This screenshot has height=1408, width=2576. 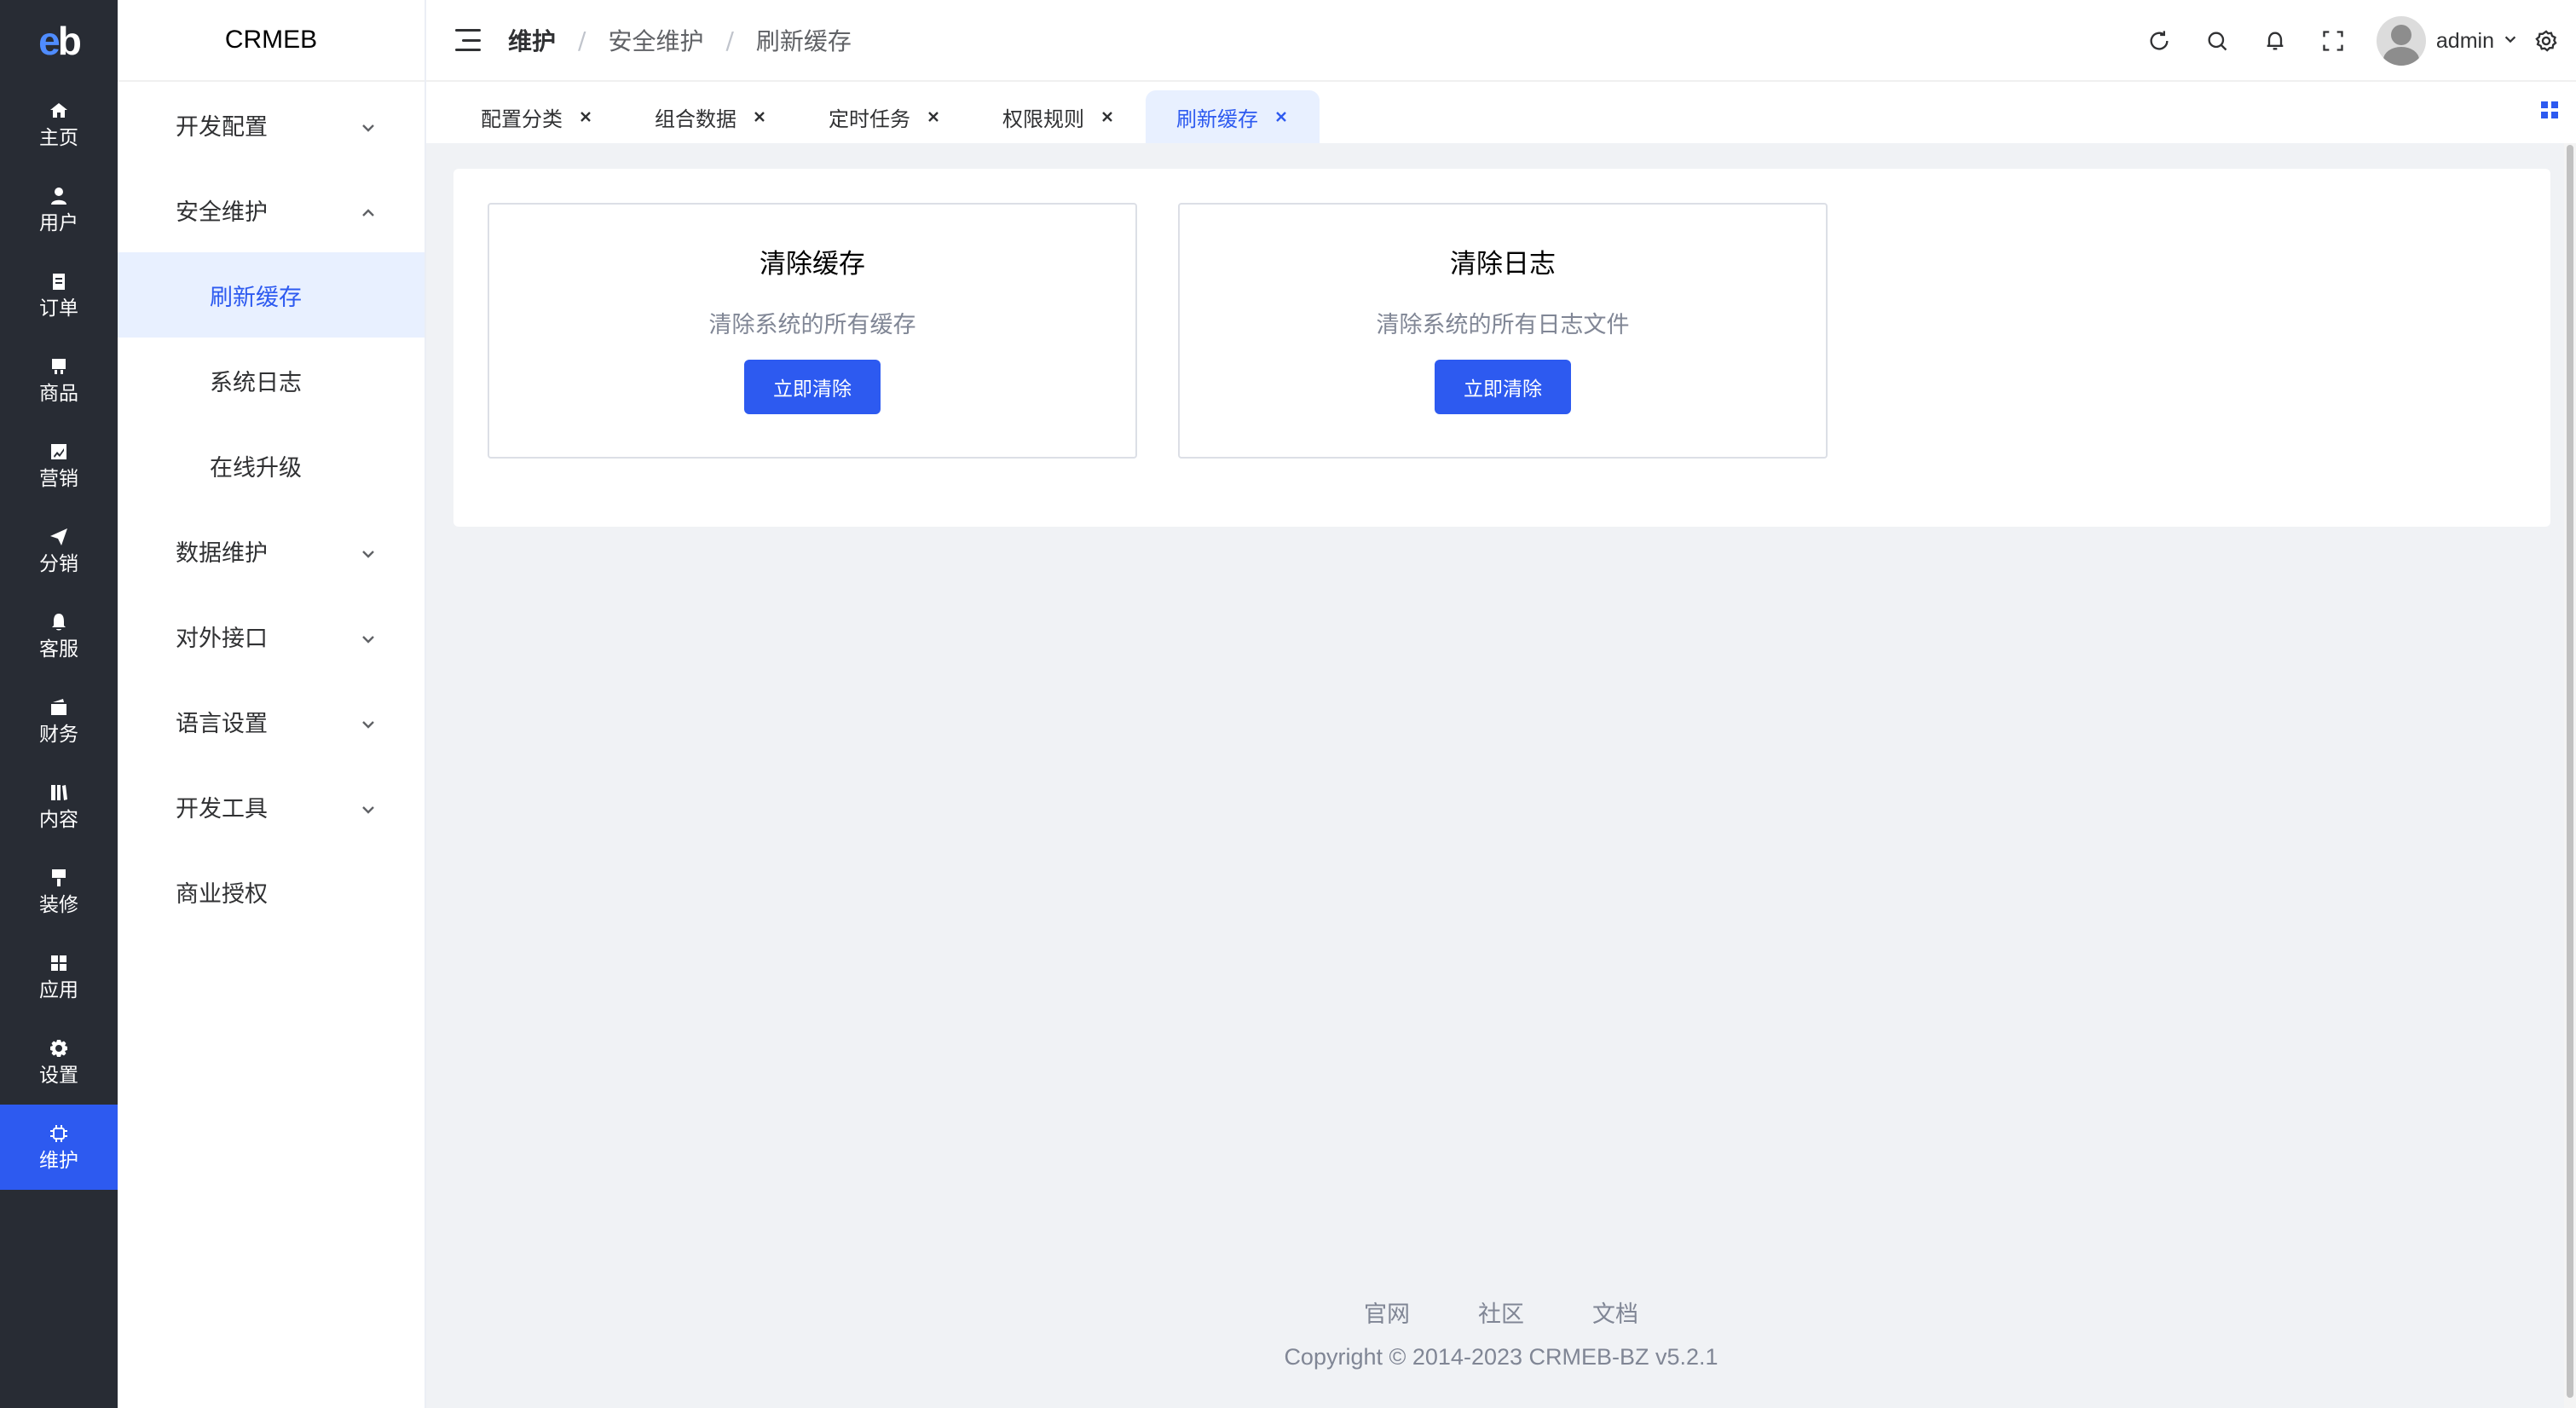 What do you see at coordinates (59, 806) in the screenshot?
I see `rail-item-content: 内容` at bounding box center [59, 806].